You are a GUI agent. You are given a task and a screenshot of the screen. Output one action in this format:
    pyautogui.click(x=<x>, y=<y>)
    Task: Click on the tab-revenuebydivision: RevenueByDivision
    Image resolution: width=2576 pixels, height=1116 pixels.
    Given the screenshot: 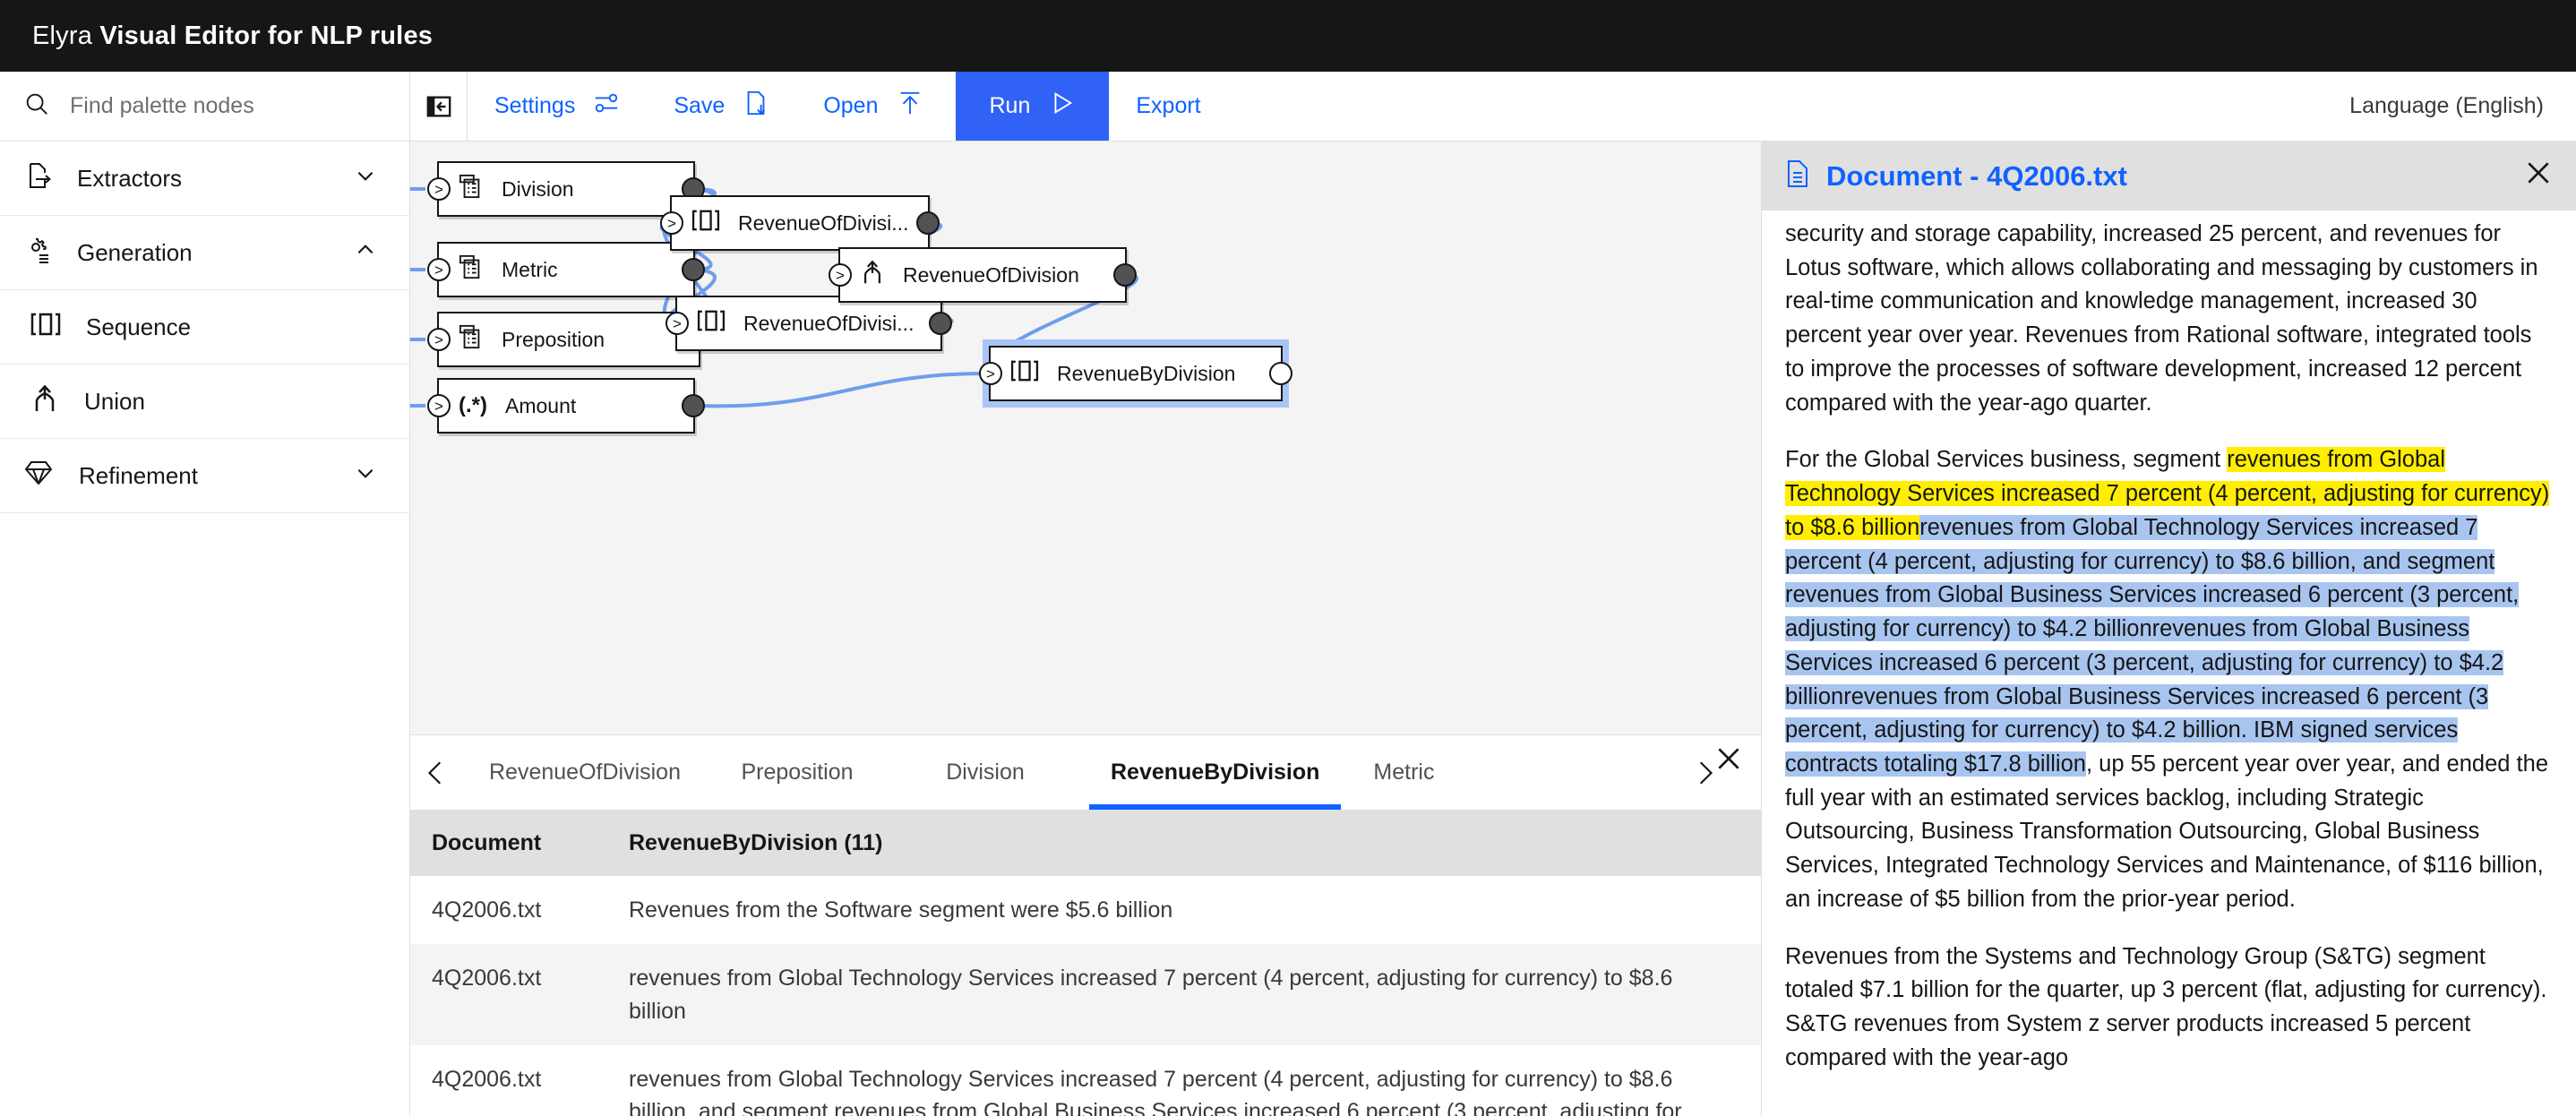 What is the action you would take?
    pyautogui.click(x=1215, y=772)
    